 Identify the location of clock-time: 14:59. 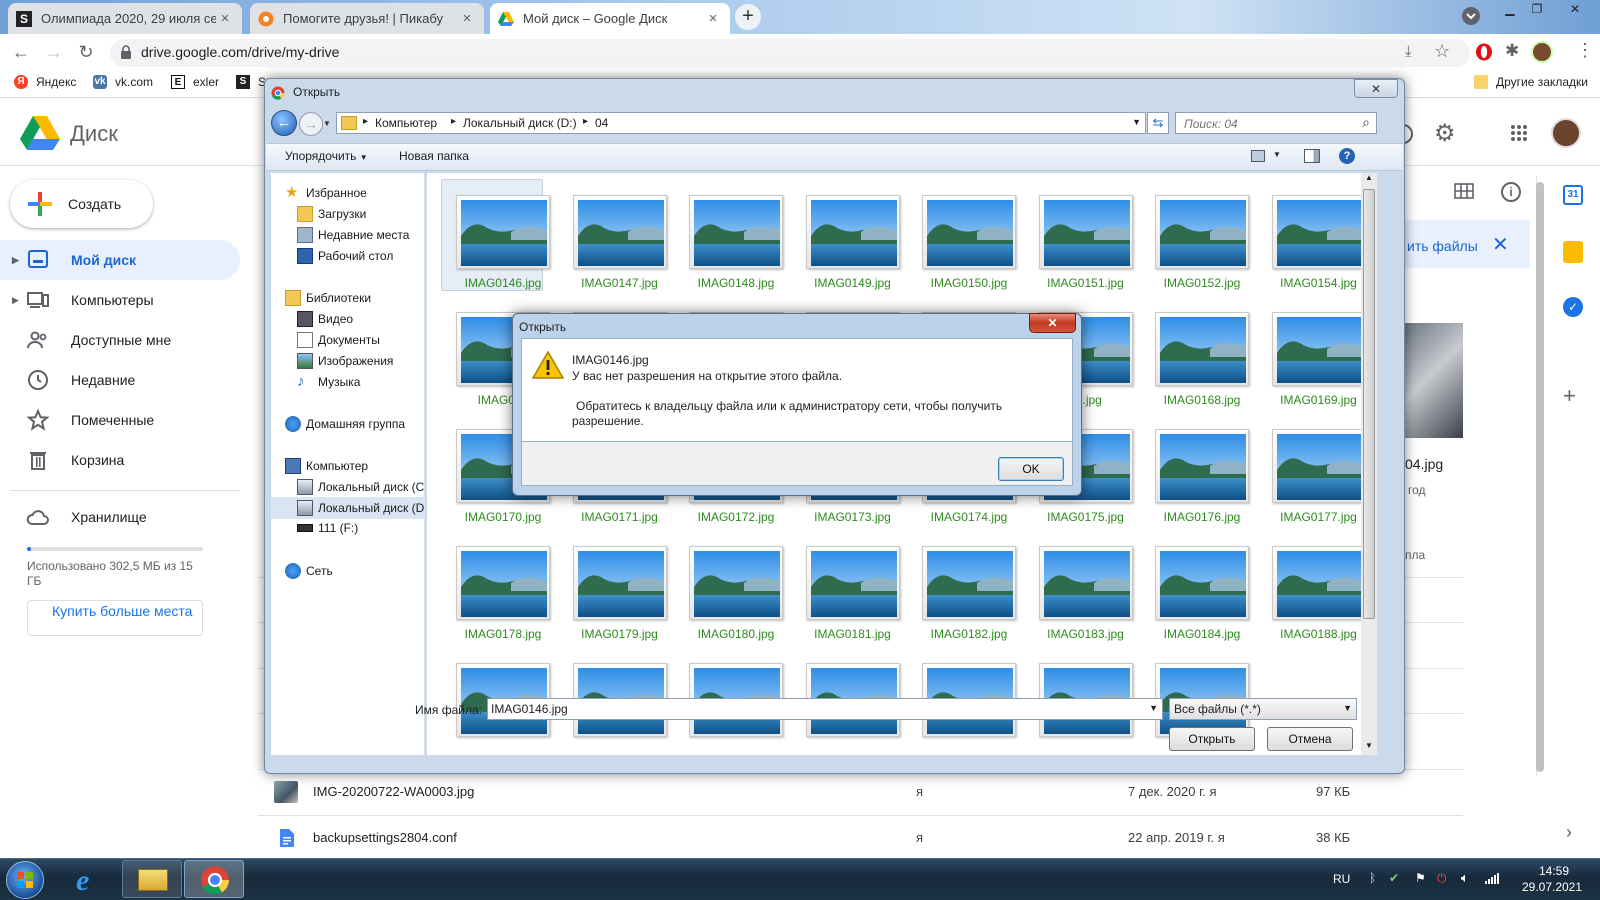
(1554, 871).